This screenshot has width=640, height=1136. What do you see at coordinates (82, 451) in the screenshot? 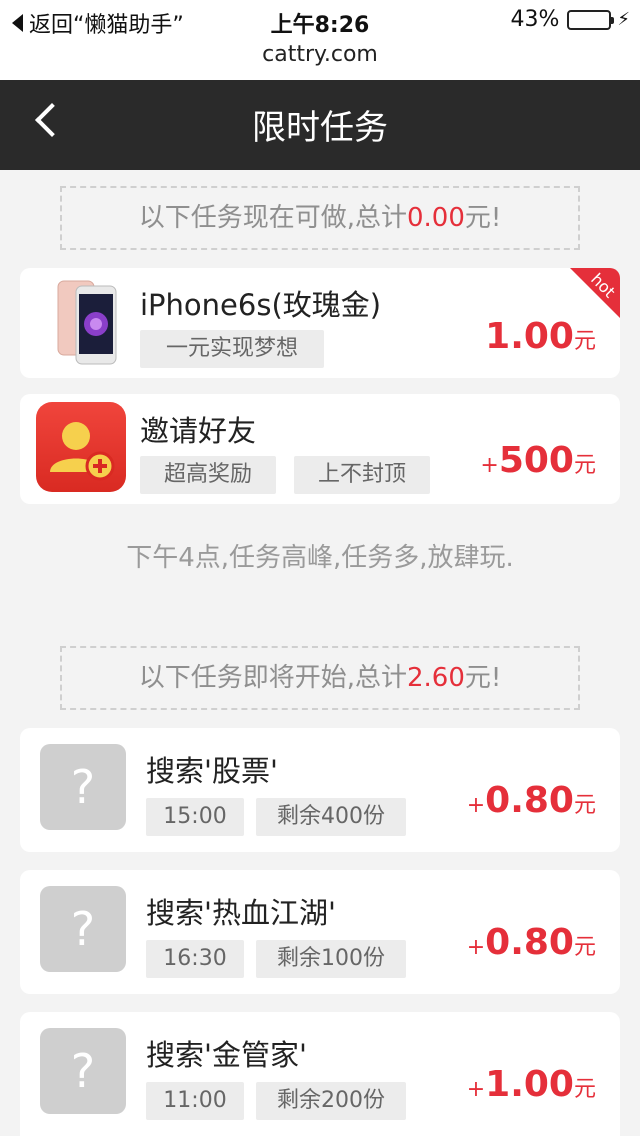
I see `user-add-icon` at bounding box center [82, 451].